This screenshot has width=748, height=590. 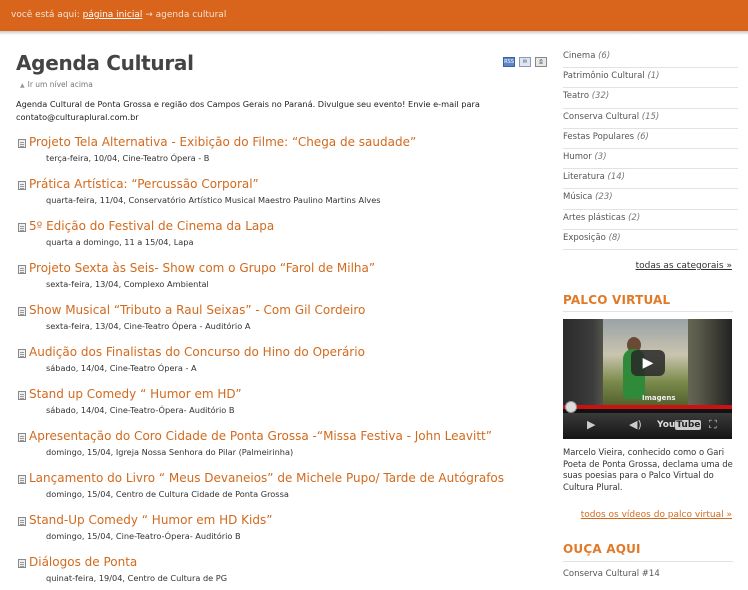 I want to click on category-count: (8), so click(x=614, y=237).